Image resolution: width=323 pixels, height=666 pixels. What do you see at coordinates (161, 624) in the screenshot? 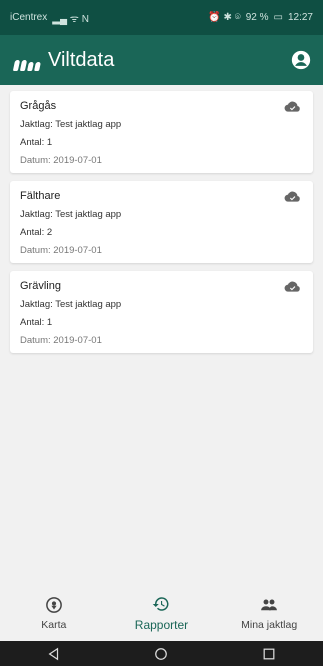
I see `nav-label-rapporter: Rapporter` at bounding box center [161, 624].